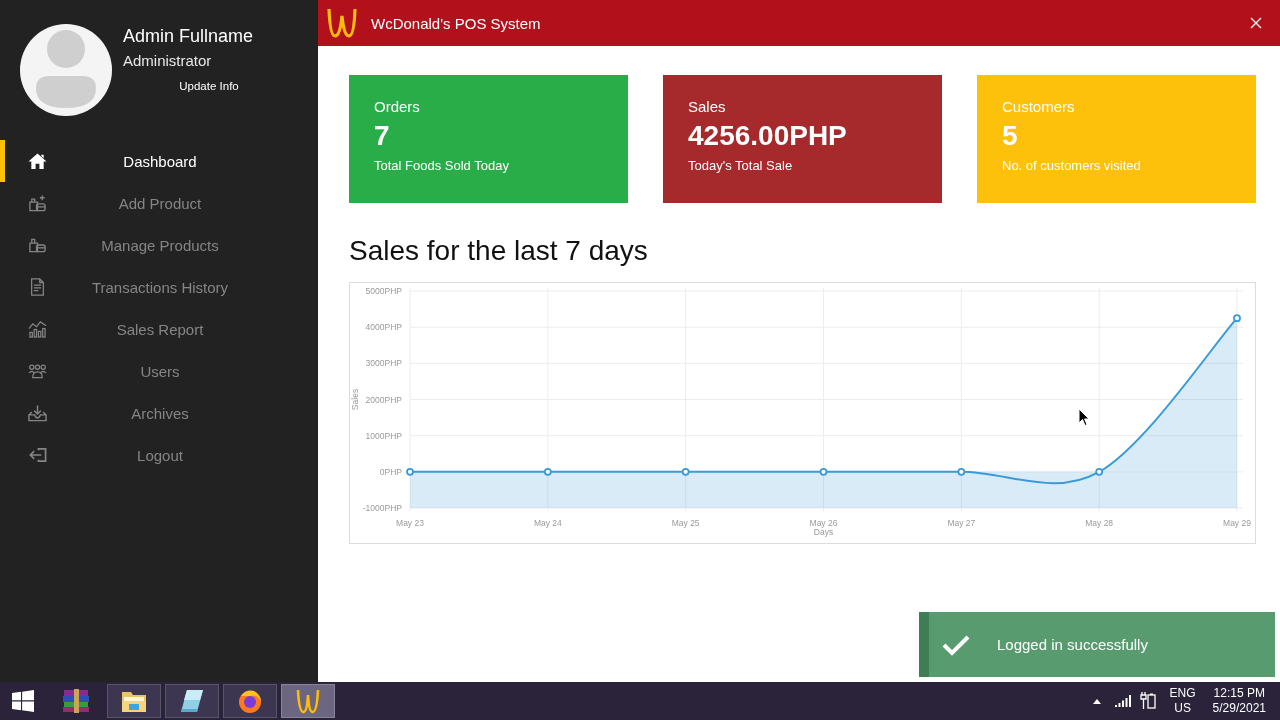 This screenshot has height=720, width=1280. What do you see at coordinates (685, 523) in the screenshot?
I see `x-tick-label: May 25` at bounding box center [685, 523].